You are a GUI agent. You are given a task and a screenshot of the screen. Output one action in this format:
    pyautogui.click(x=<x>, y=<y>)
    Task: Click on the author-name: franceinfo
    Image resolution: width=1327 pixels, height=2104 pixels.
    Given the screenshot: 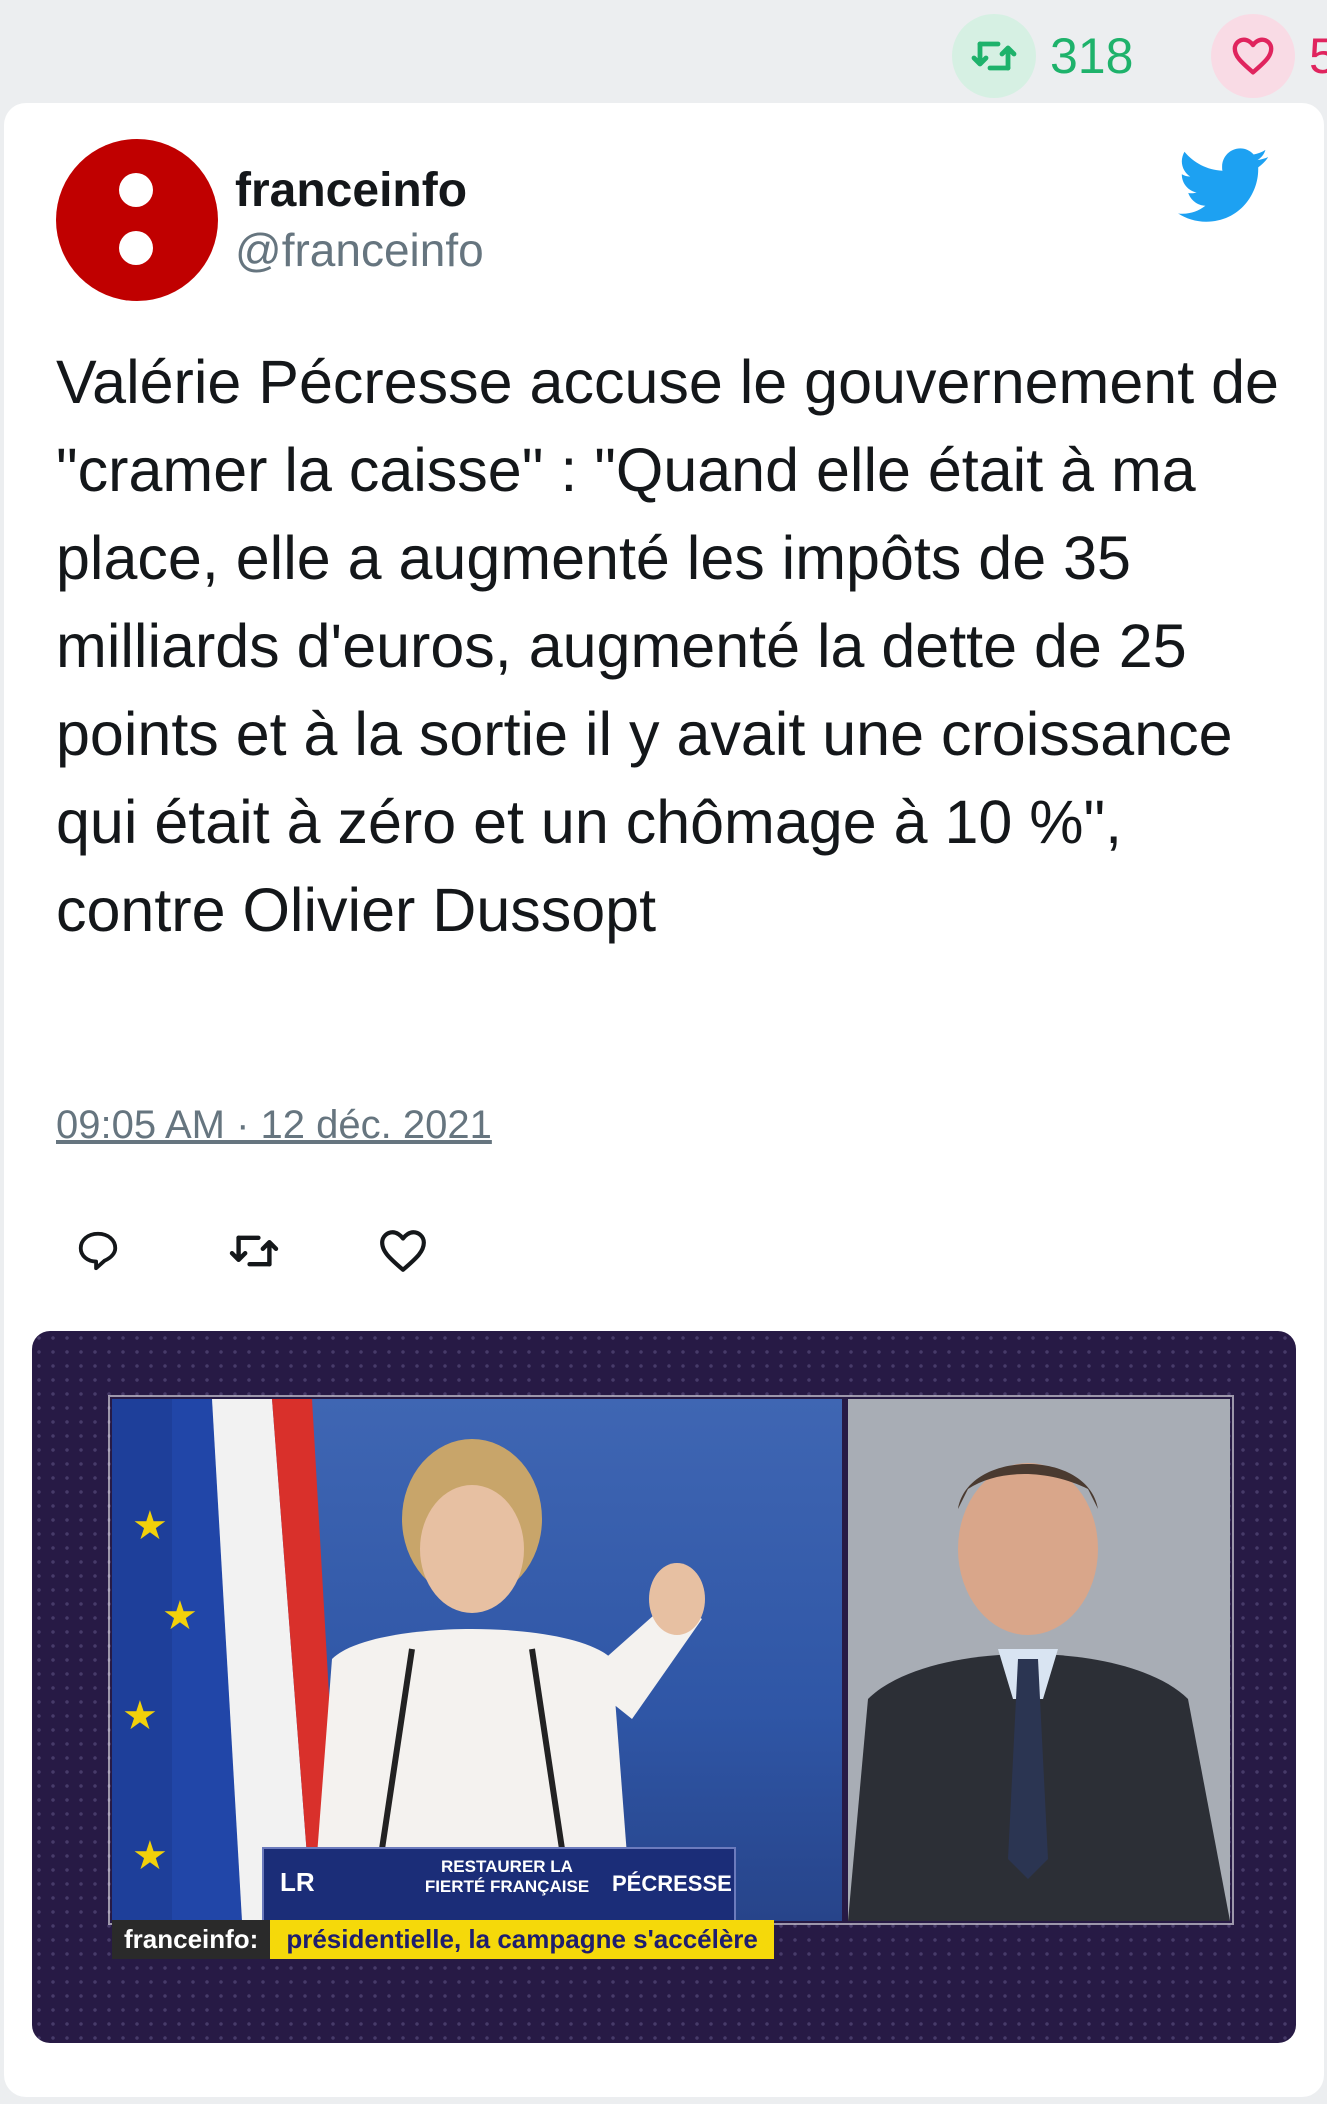 What is the action you would take?
    pyautogui.click(x=351, y=190)
    